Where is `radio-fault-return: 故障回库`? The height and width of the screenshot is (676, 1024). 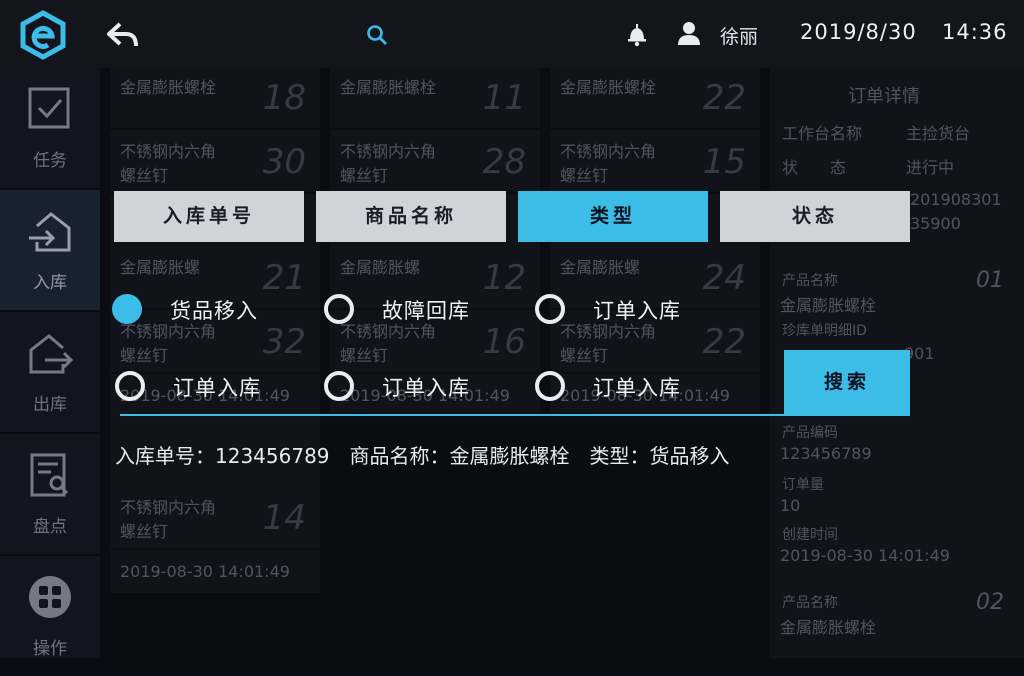
radio-fault-return: 故障回库 is located at coordinates (424, 309).